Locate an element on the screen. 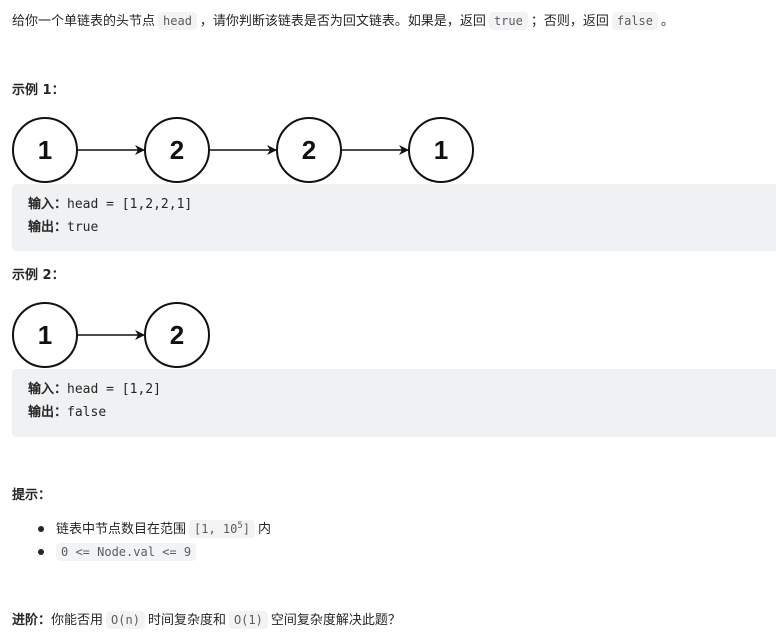 The width and height of the screenshot is (776, 641). description-text: 给你一个单链表的头节点 is located at coordinates (84, 21).